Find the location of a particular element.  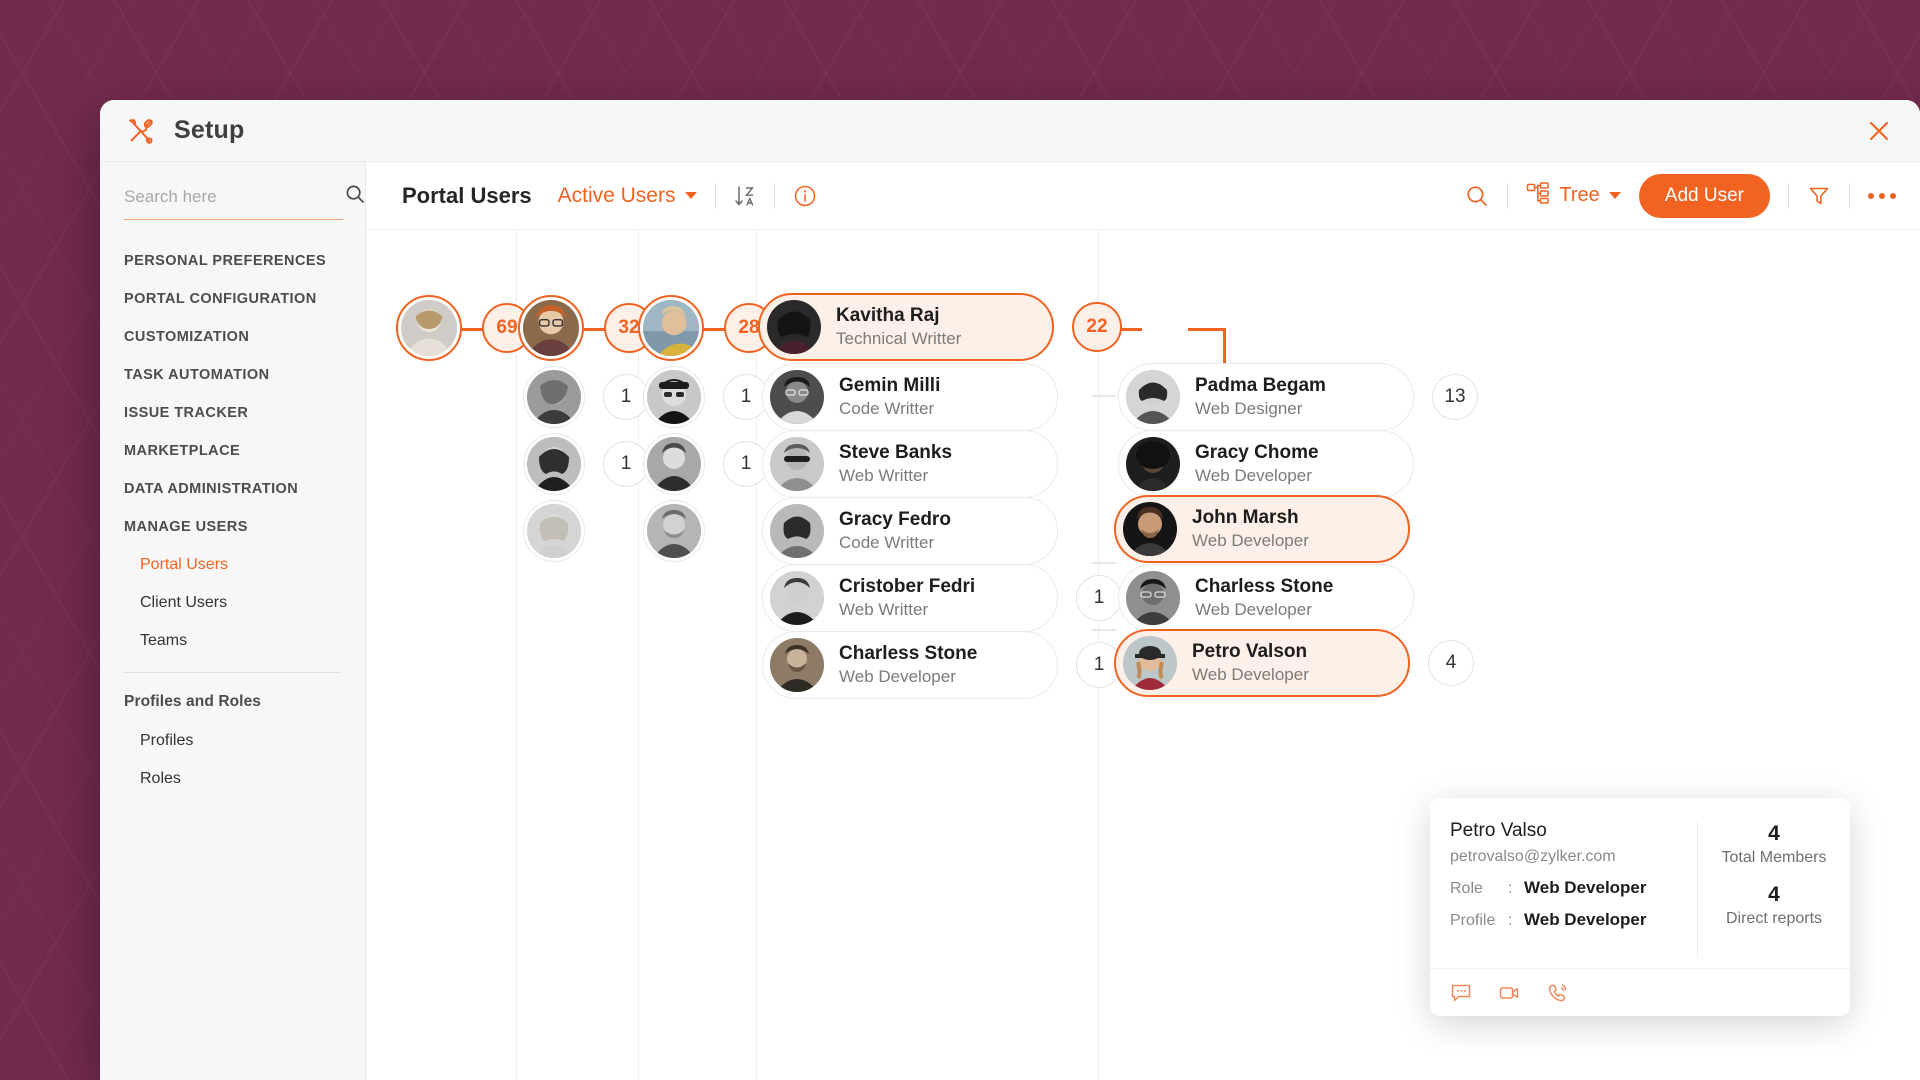

add-user-button: Add User is located at coordinates (1704, 195).